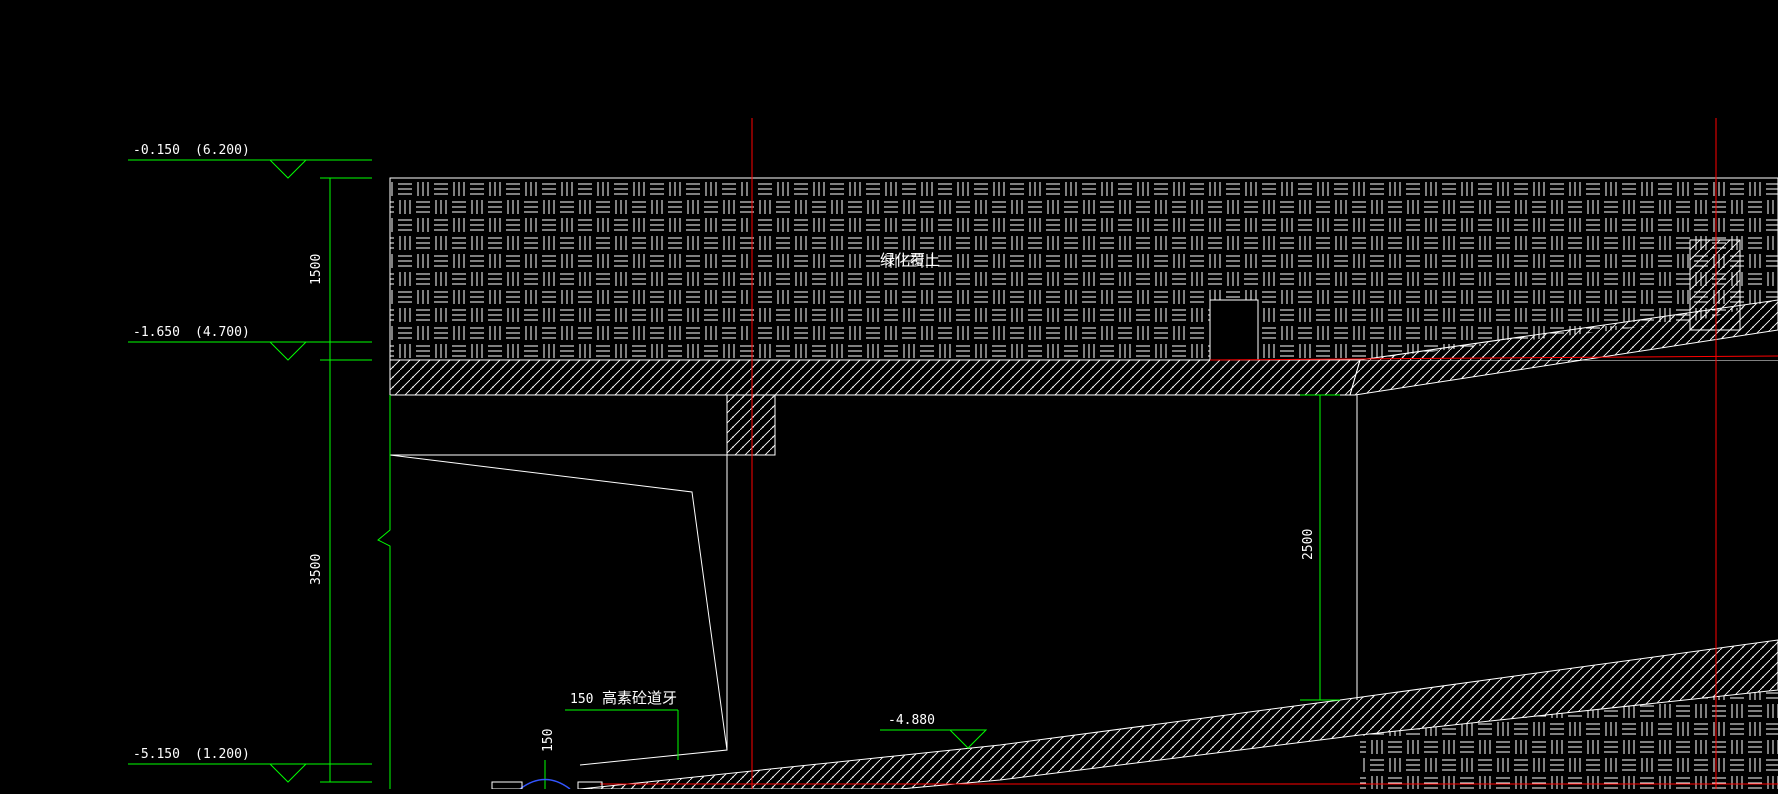 Image resolution: width=1778 pixels, height=794 pixels. I want to click on level-elev-top: -0.150, so click(156, 150).